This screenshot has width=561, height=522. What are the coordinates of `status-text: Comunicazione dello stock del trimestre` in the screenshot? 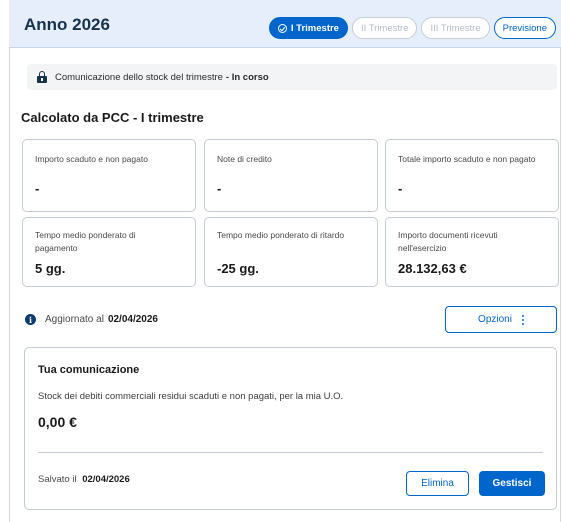 It's located at (139, 77).